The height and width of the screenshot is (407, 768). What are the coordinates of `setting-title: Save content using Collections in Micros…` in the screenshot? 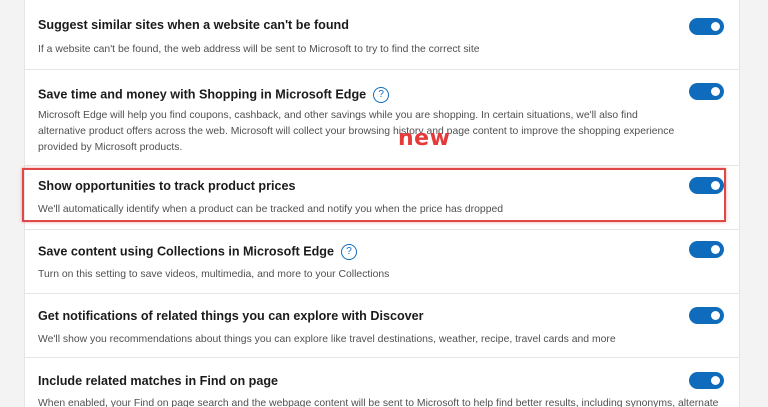 It's located at (186, 251).